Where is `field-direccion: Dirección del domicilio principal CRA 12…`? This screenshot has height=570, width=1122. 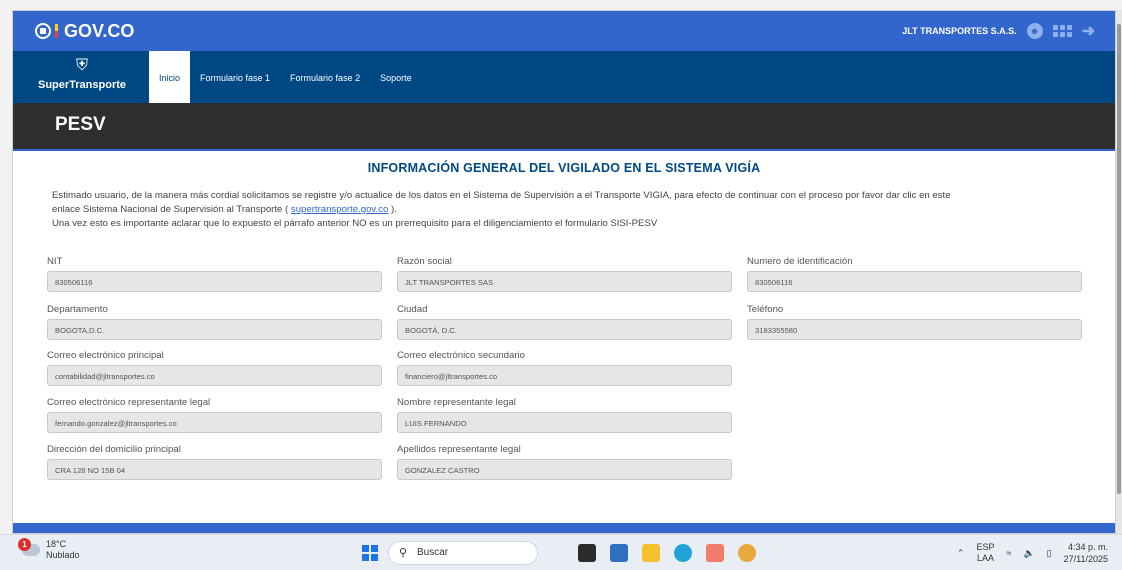 field-direccion: Dirección del domicilio principal CRA 12… is located at coordinates (214, 462).